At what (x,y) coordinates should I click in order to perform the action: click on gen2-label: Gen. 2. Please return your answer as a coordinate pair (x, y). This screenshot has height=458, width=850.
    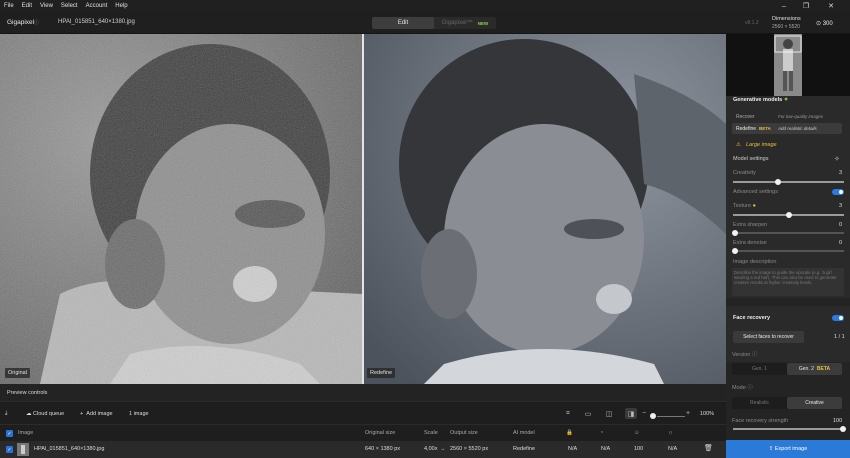
    Looking at the image, I should click on (806, 369).